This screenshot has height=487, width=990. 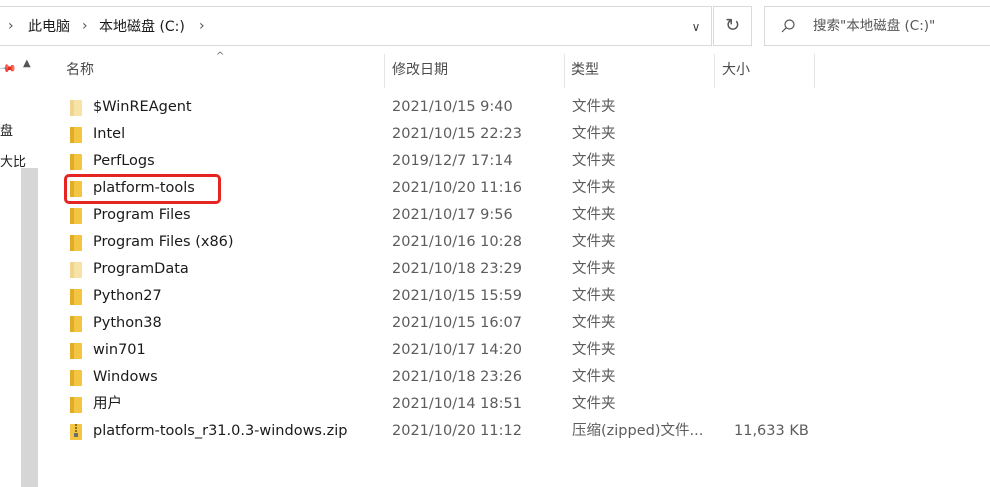 What do you see at coordinates (420, 70) in the screenshot?
I see `column-header-date-modified: 修改日期` at bounding box center [420, 70].